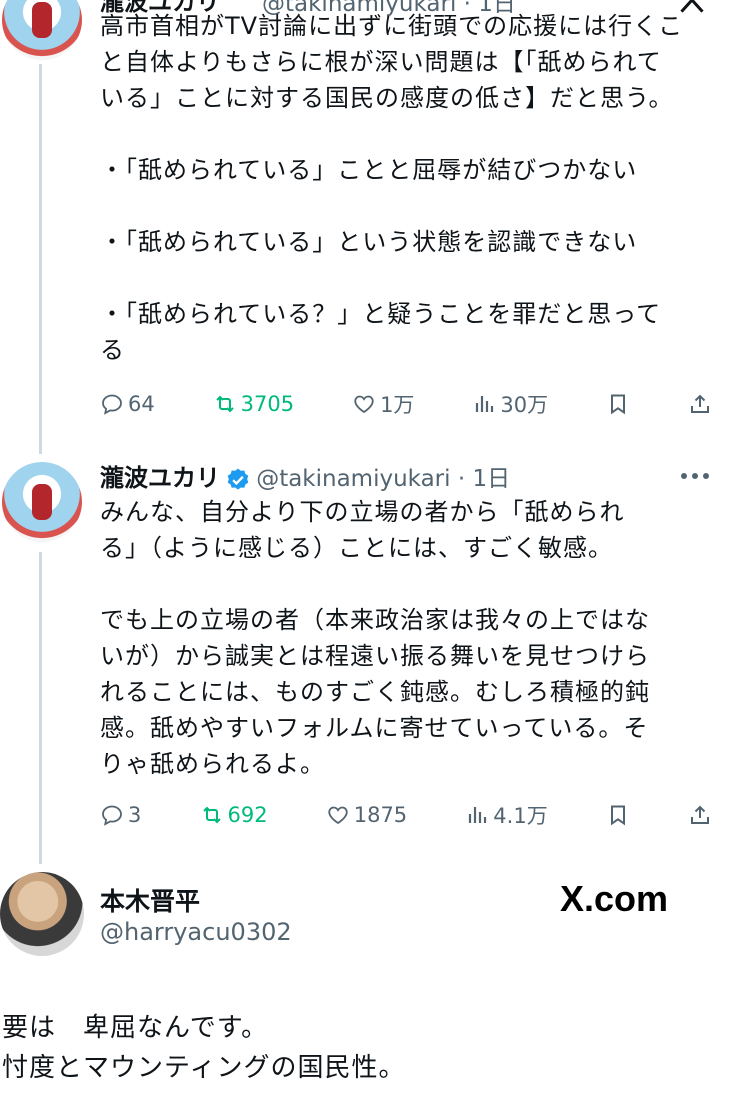  I want to click on tweet-line: 高市首相がTV討論に出ずに街頭での応援には行くこ, so click(392, 26).